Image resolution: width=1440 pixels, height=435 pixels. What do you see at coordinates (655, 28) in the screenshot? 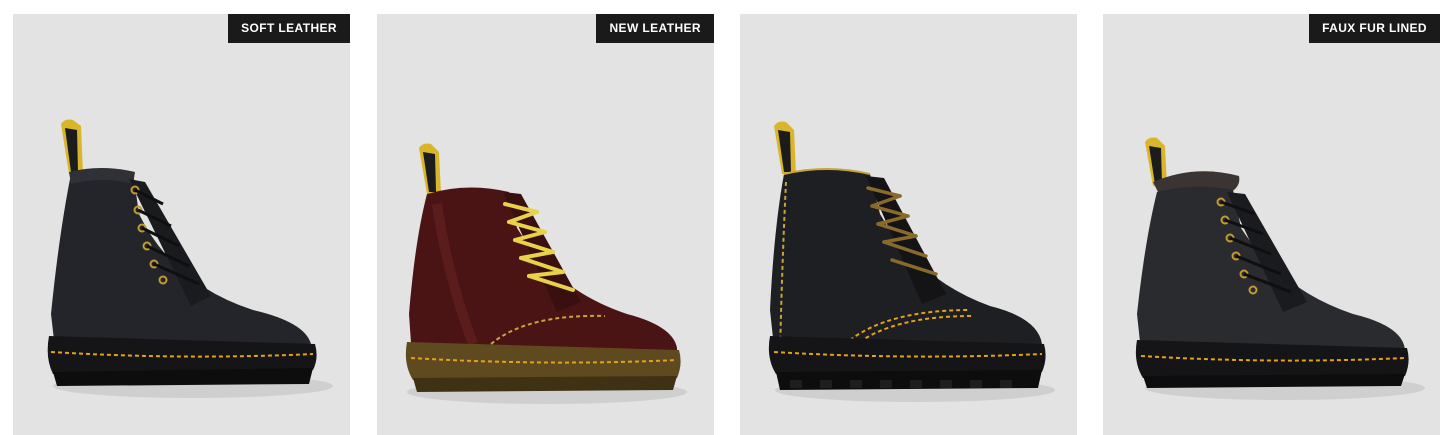
I see `product-badge: NEW LEATHER` at bounding box center [655, 28].